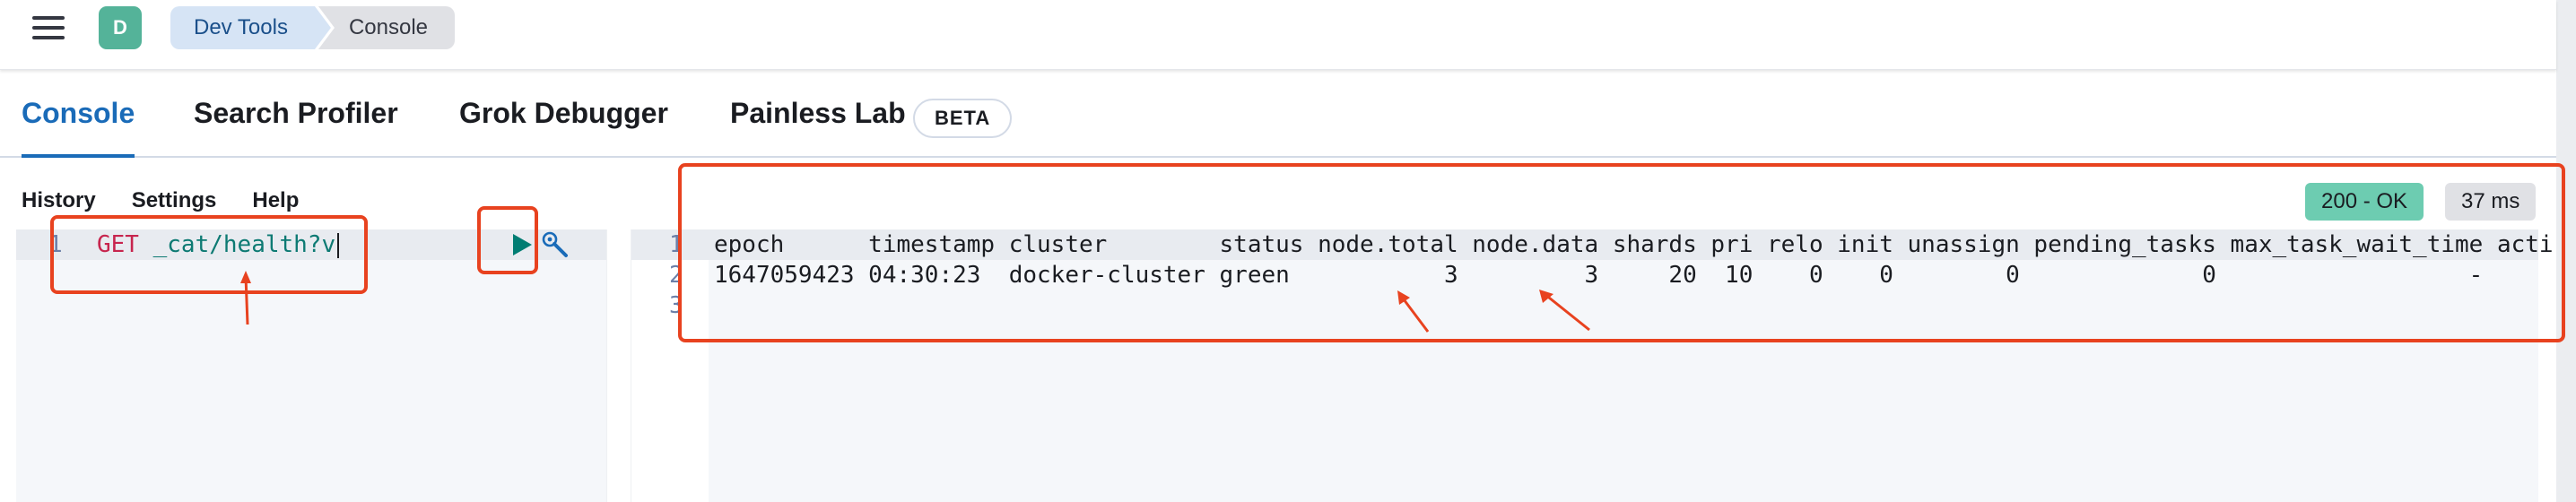  Describe the element at coordinates (963, 118) in the screenshot. I see `beta-badge: BETA` at that location.